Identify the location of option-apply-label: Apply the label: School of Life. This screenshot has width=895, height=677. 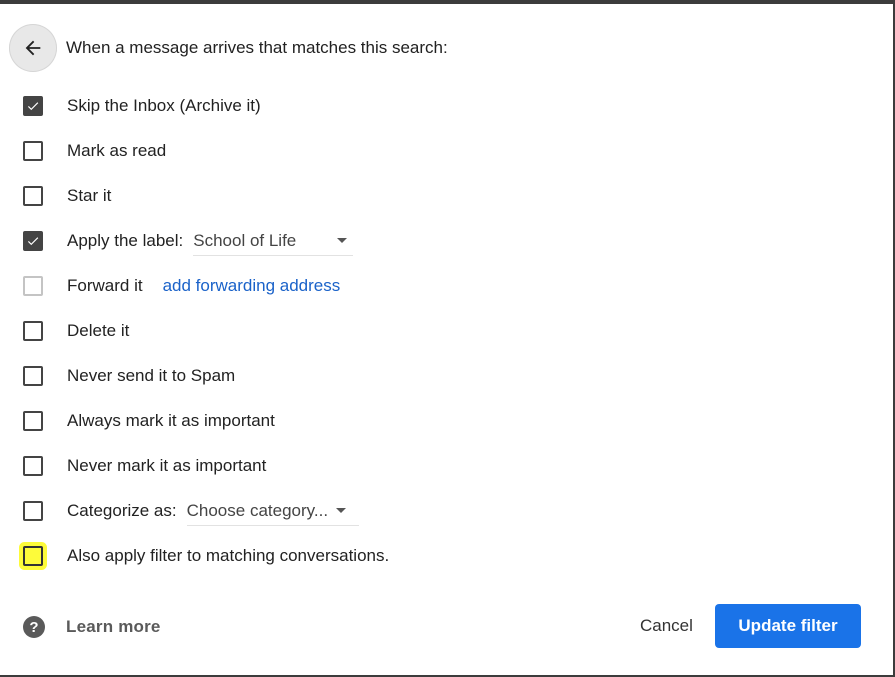
(188, 241).